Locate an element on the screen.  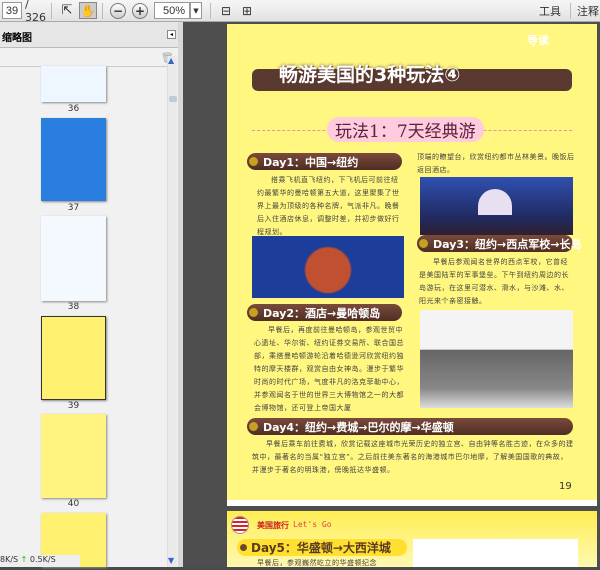
panel-header: 缩略图 ◂ is located at coordinates (89, 35).